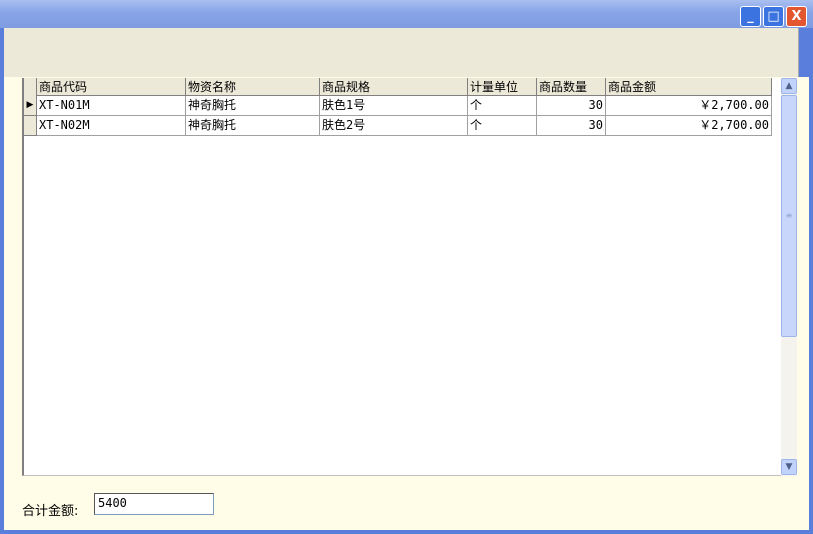  Describe the element at coordinates (689, 87) in the screenshot. I see `column-header: 商品金额` at that location.